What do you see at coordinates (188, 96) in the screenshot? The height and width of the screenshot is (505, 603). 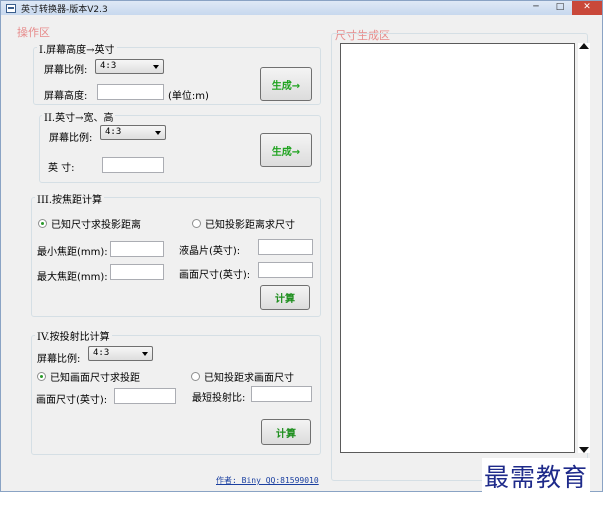 I see `unit-label: (单位:m)` at bounding box center [188, 96].